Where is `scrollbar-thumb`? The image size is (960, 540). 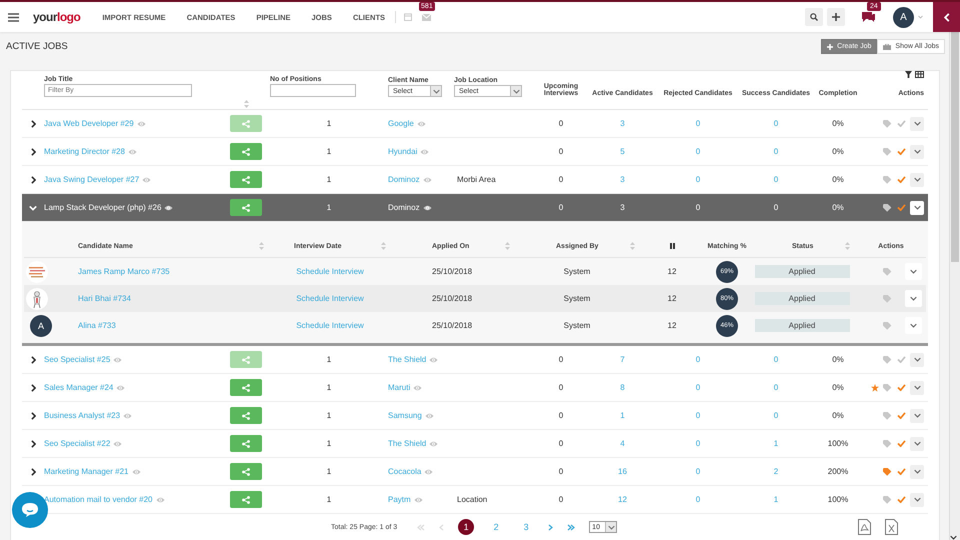 scrollbar-thumb is located at coordinates (955, 147).